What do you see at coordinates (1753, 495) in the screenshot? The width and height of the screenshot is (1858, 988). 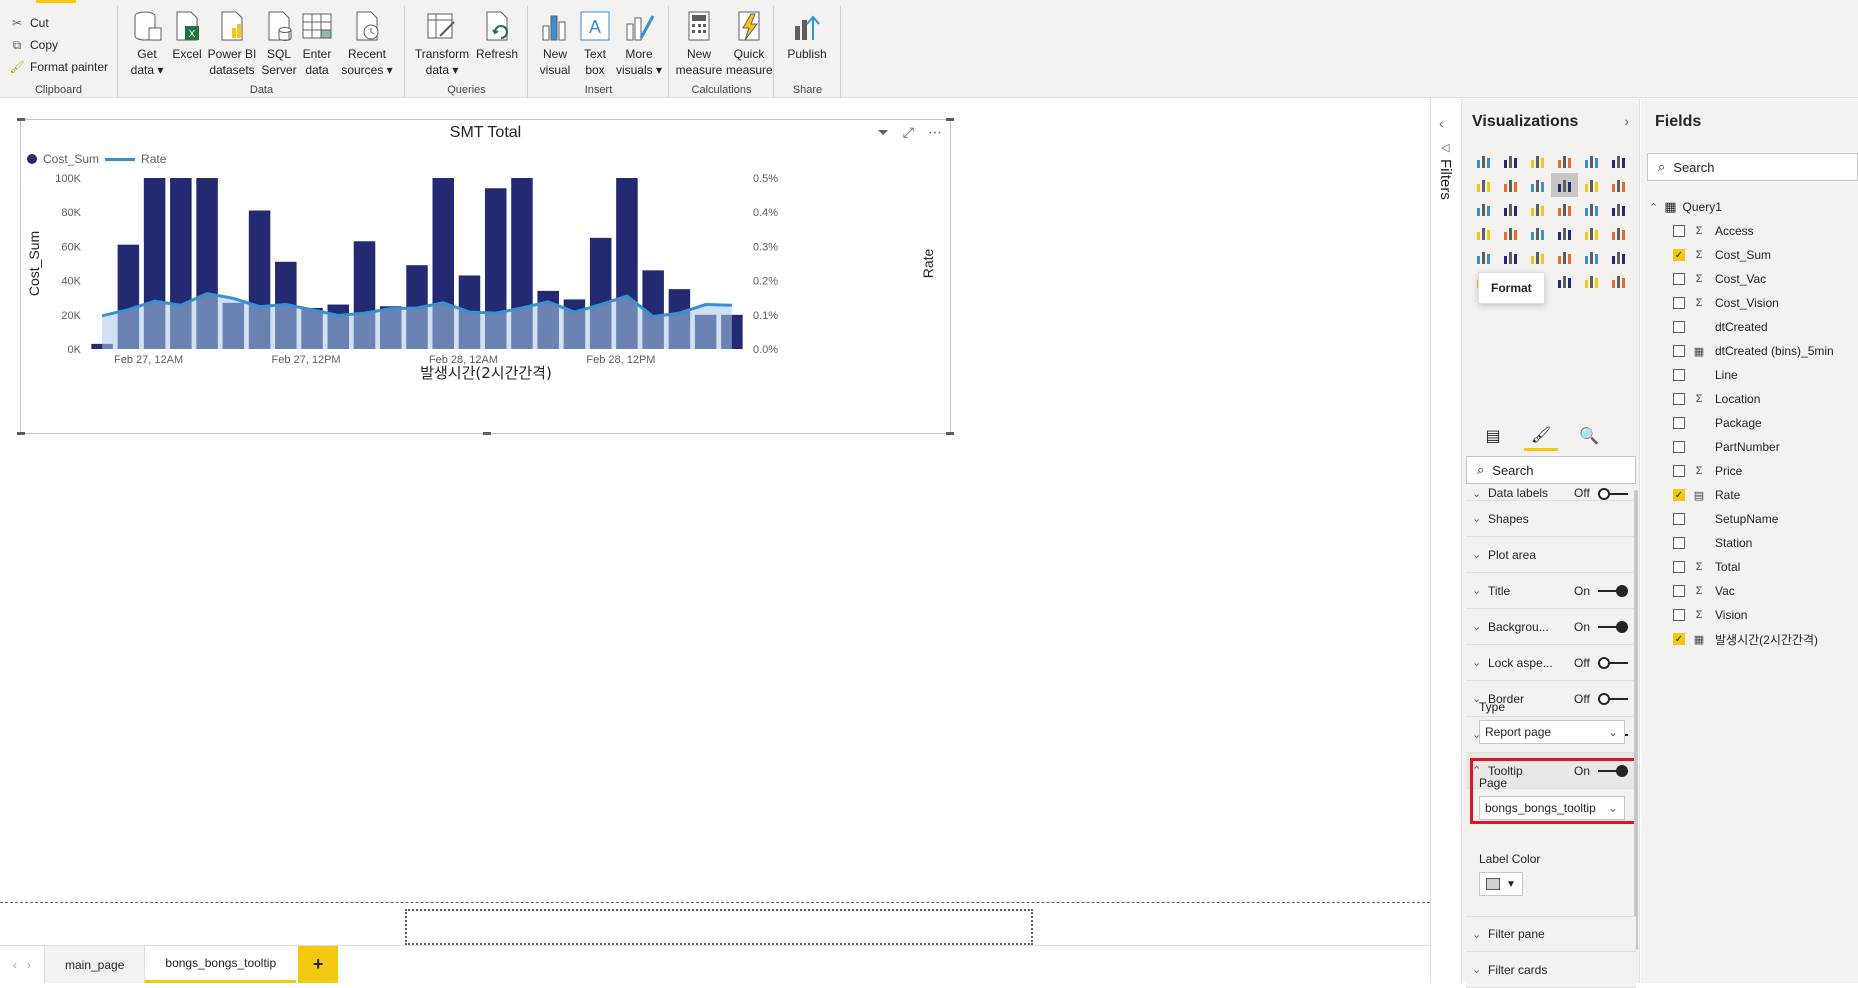 I see `field-item: ✓ ▤ Rate` at bounding box center [1753, 495].